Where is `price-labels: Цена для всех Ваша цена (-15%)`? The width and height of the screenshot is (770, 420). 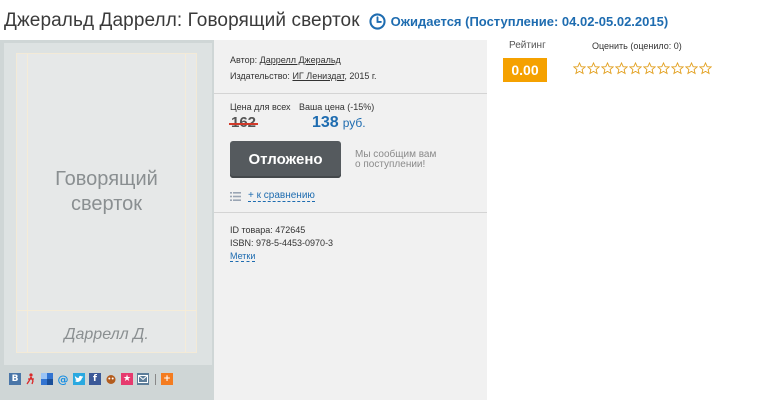 price-labels: Цена для всех Ваша цена (-15%) is located at coordinates (302, 107).